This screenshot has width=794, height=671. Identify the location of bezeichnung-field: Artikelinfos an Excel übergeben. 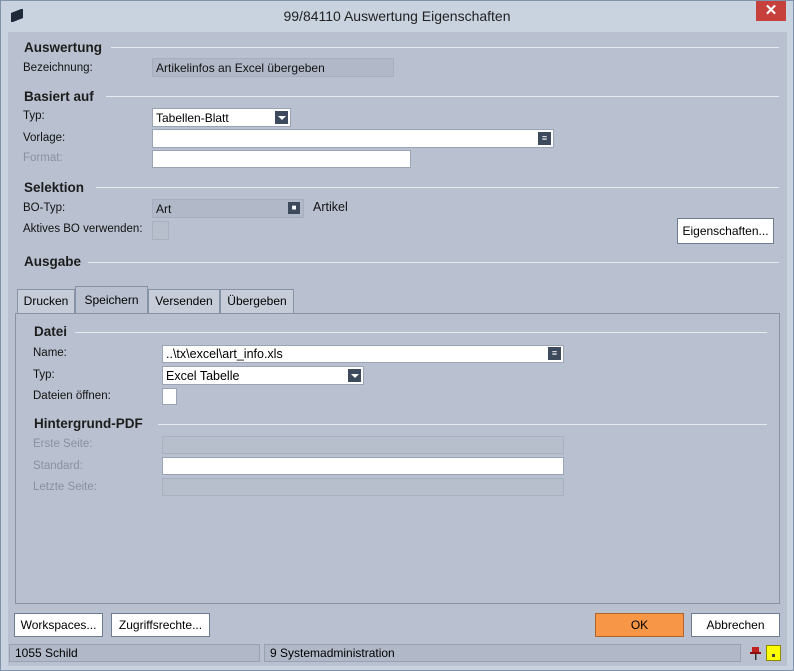
(273, 67).